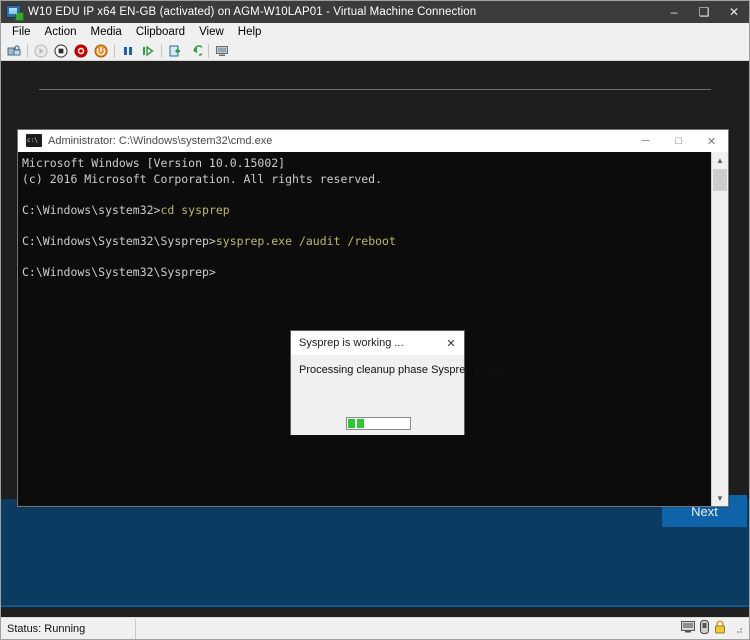  What do you see at coordinates (211, 32) in the screenshot?
I see `menu-item-view: View` at bounding box center [211, 32].